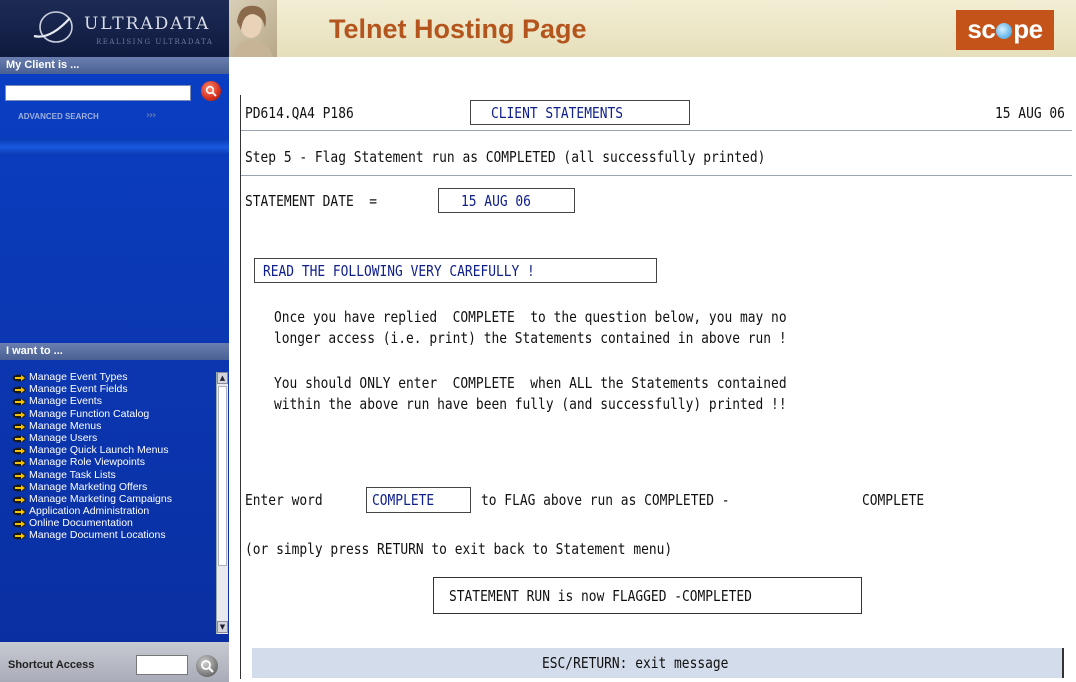 This screenshot has height=682, width=1076. I want to click on prompt-keyword-box: COMPLETE, so click(418, 500).